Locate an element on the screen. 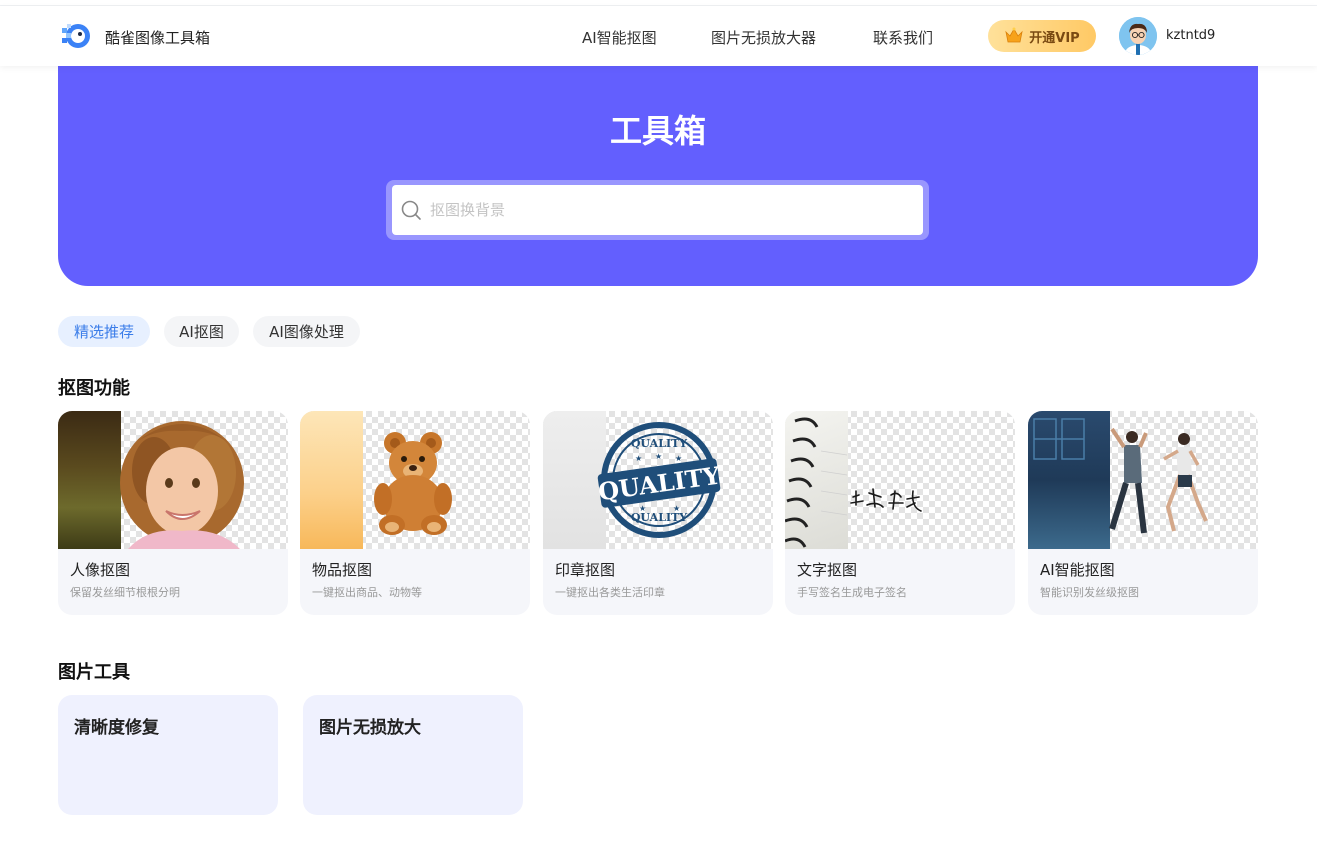 Image resolution: width=1317 pixels, height=858 pixels. athletes-image is located at coordinates (1120, 476).